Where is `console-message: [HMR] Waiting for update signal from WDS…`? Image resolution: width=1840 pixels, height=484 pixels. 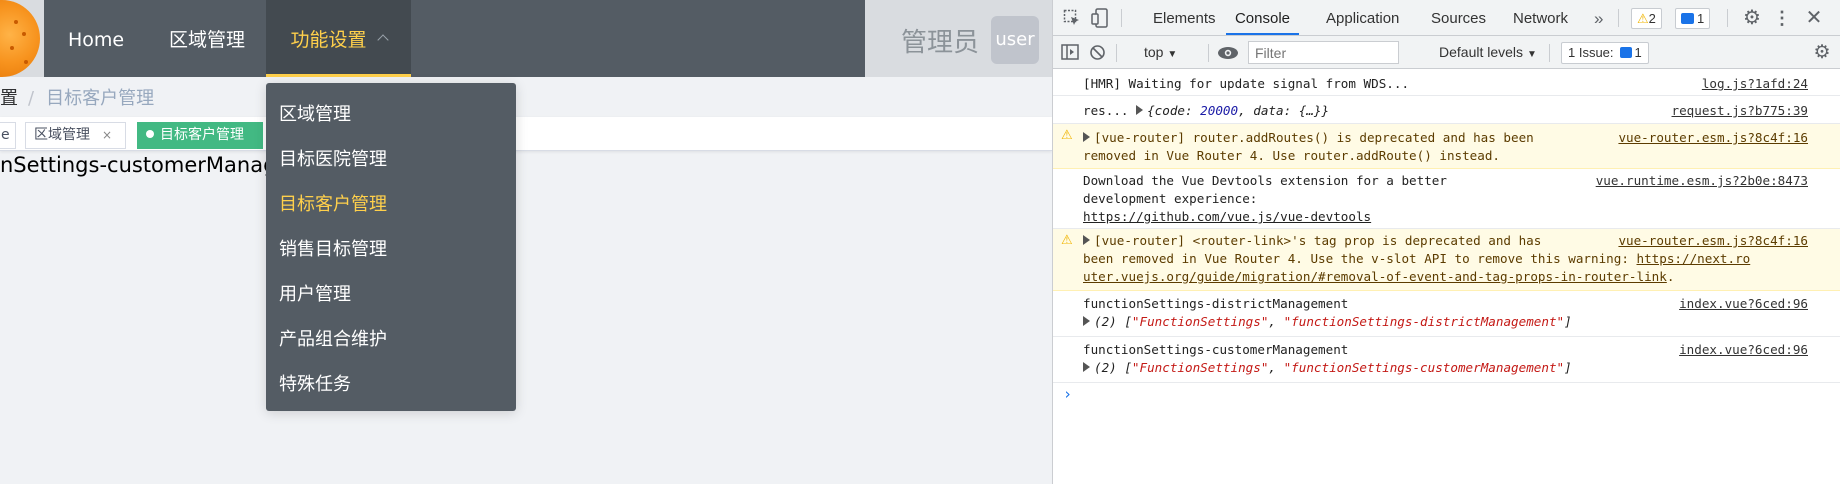
console-message: [HMR] Waiting for update signal from WDS… is located at coordinates (1446, 82).